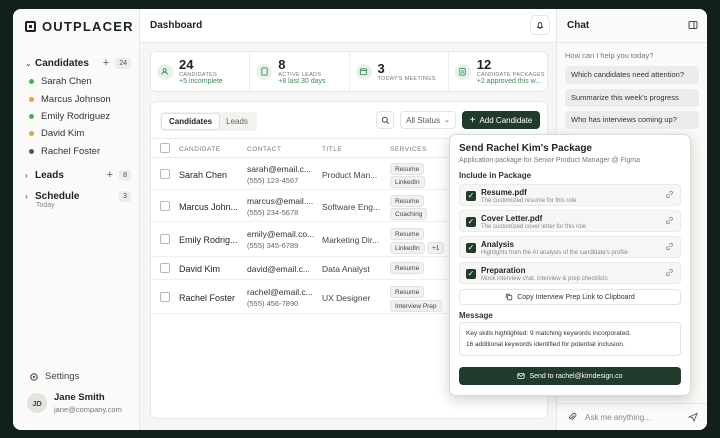  I want to click on stat-value: 12, so click(484, 64).